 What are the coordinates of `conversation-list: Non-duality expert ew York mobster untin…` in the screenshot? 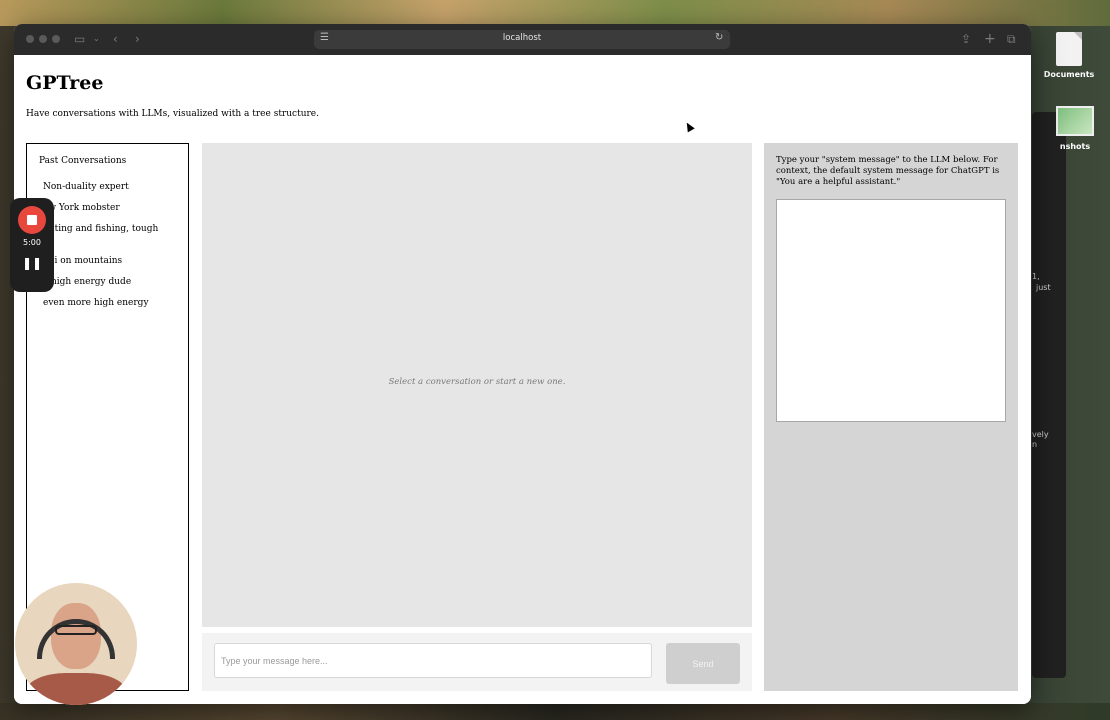 It's located at (110, 250).